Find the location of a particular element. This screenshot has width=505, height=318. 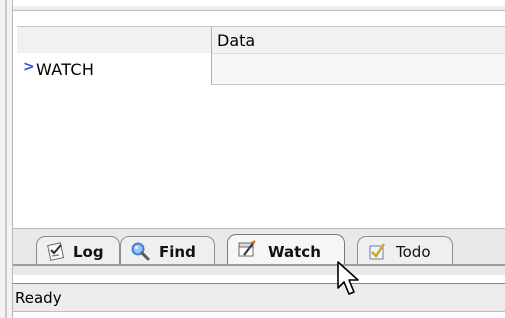

log-checklist-icon is located at coordinates (56, 251).